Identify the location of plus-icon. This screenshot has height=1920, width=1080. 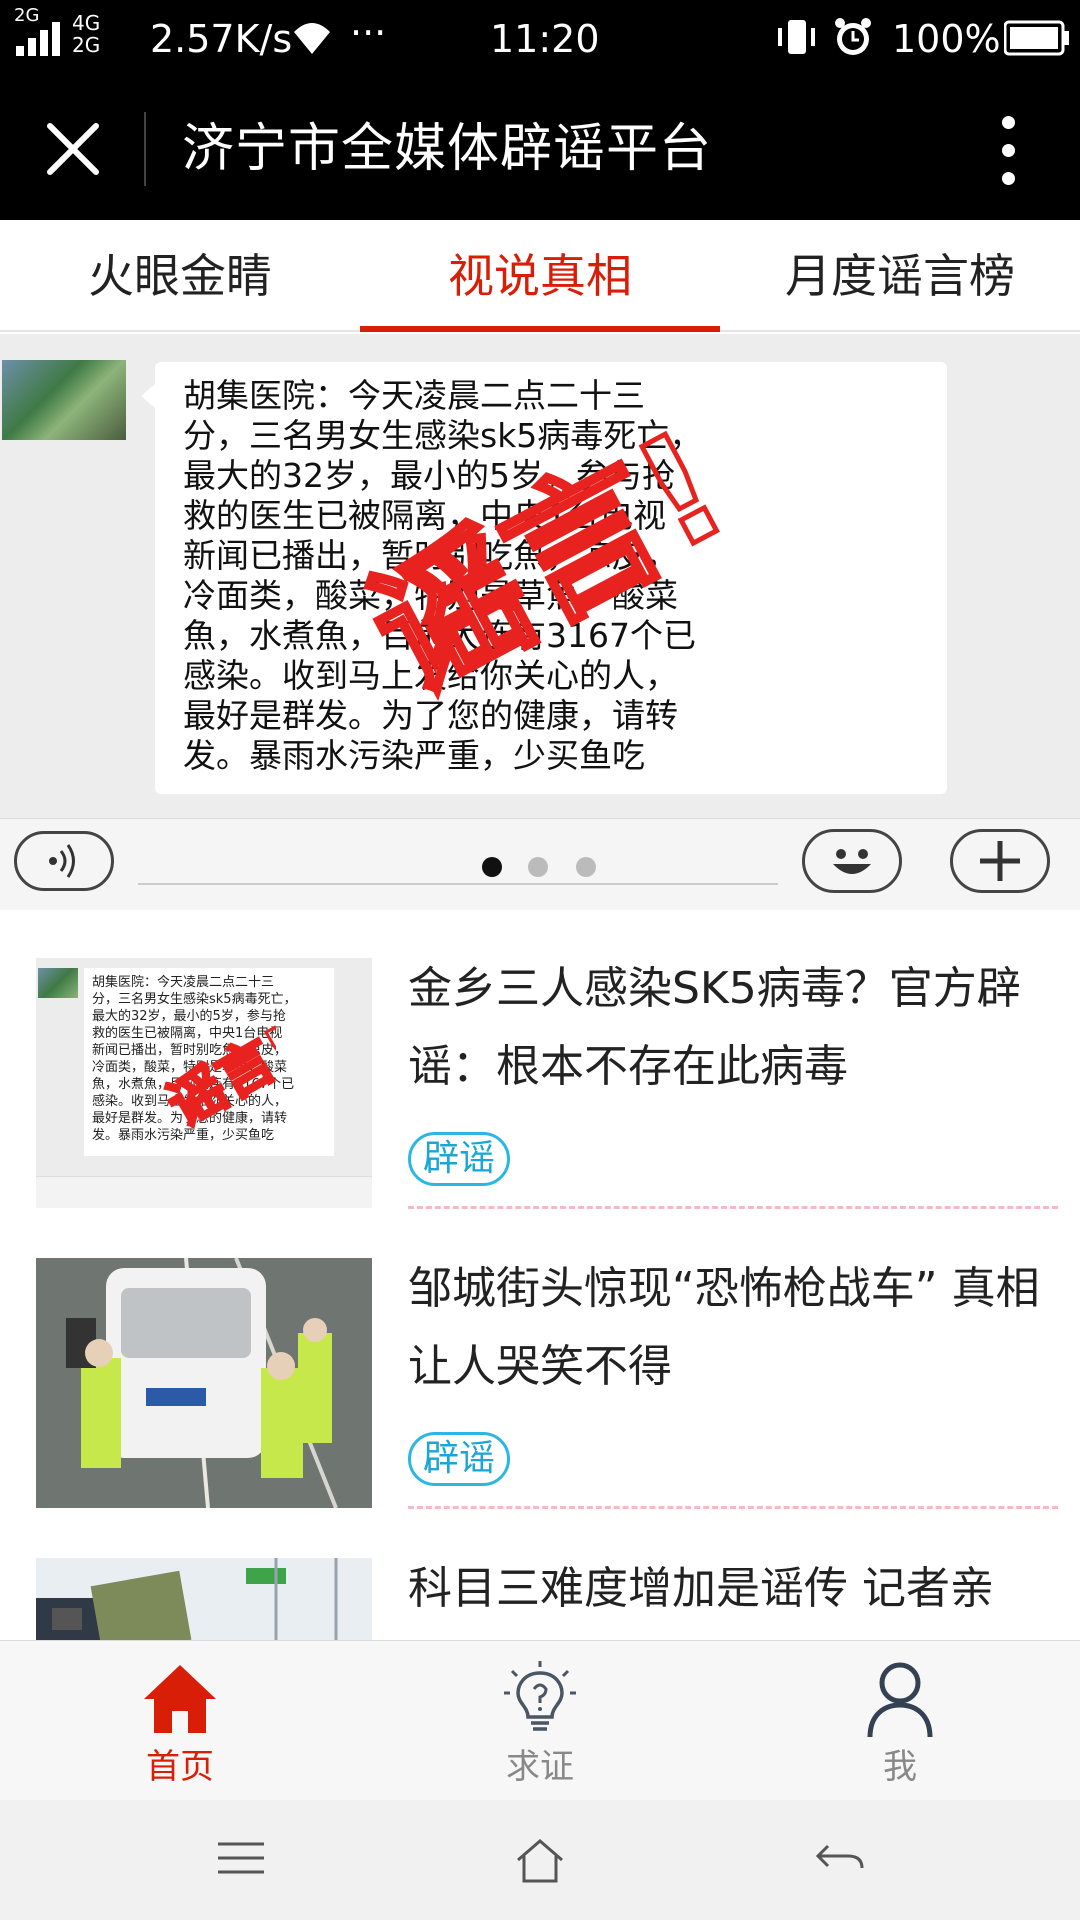
(1000, 861).